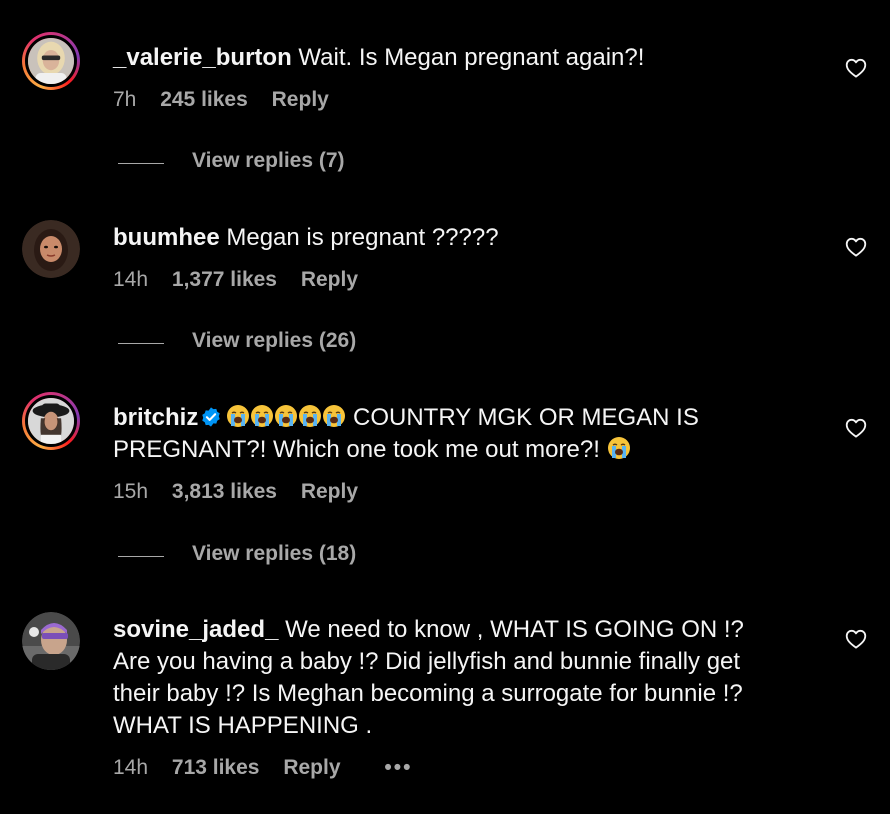 This screenshot has height=814, width=890. What do you see at coordinates (216, 767) in the screenshot?
I see `comment-likes: 713 likes` at bounding box center [216, 767].